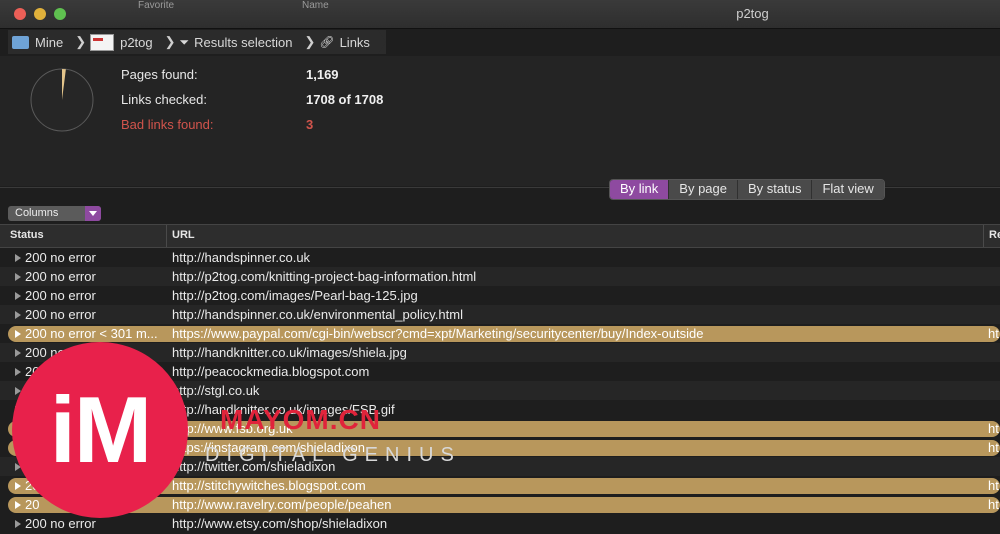 The image size is (1000, 534). I want to click on watermark-subtext: DIGITAL GENIUS, so click(333, 455).